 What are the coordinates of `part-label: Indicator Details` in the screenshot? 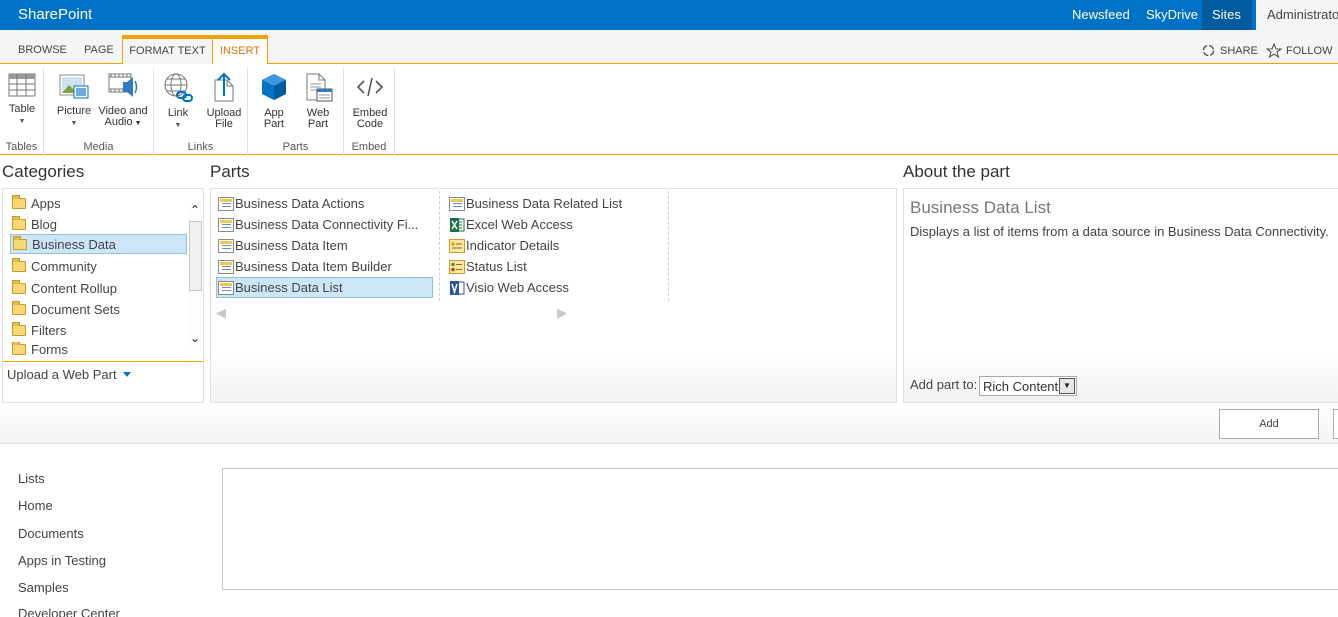 It's located at (513, 245).